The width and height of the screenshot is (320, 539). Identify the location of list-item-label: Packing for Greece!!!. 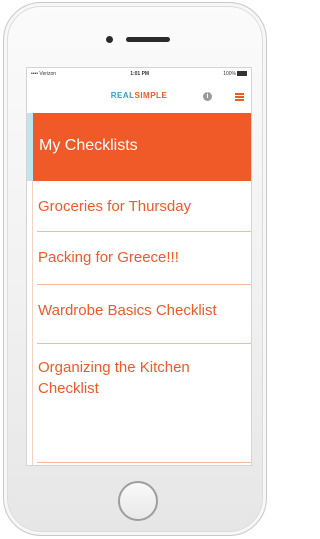
(108, 257).